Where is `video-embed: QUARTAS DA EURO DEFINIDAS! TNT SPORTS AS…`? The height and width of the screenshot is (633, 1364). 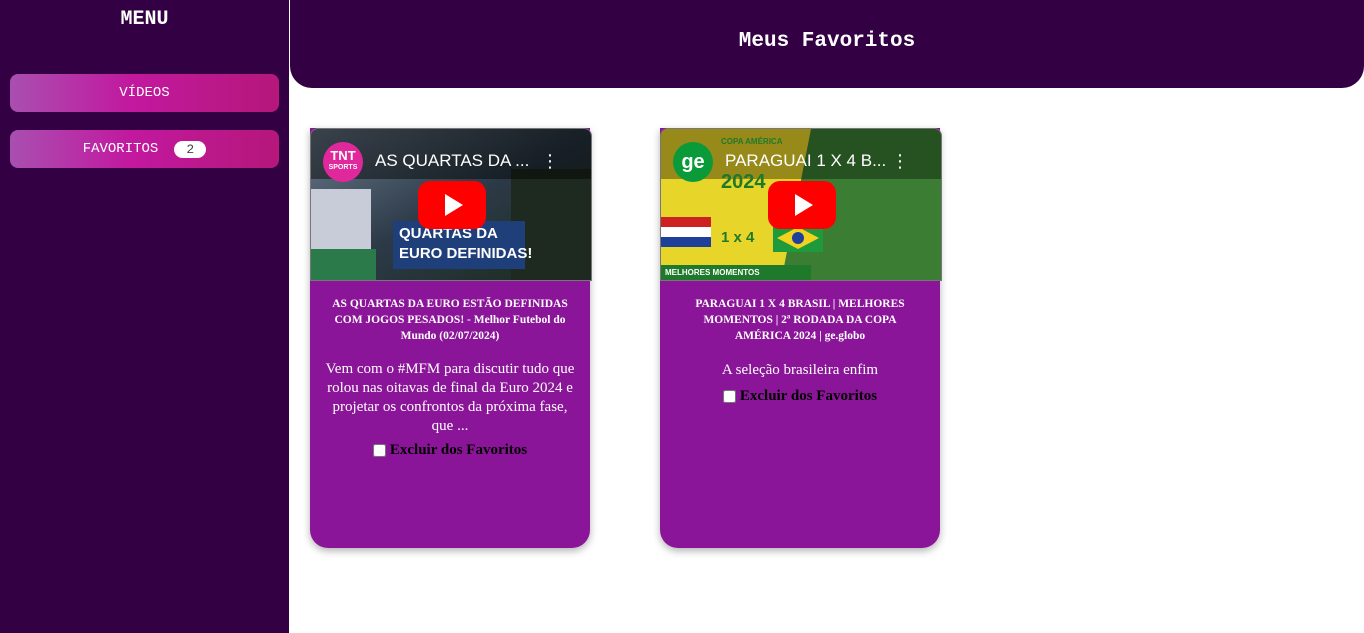
video-embed: QUARTAS DA EURO DEFINIDAS! TNT SPORTS AS… is located at coordinates (451, 204).